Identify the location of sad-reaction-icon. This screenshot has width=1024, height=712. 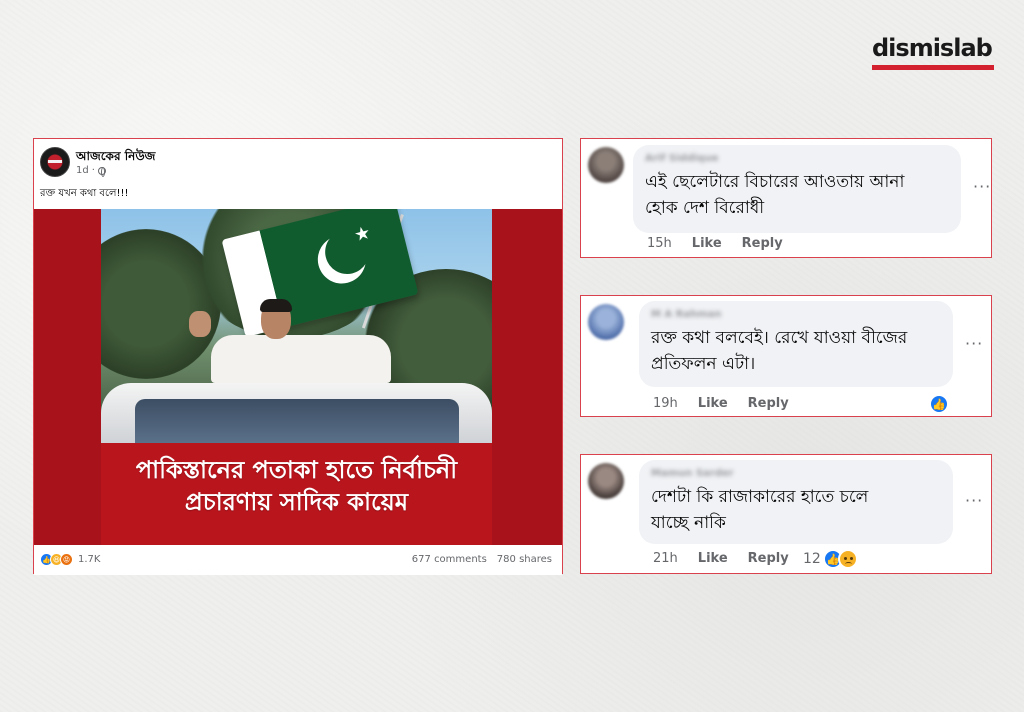
(847, 559).